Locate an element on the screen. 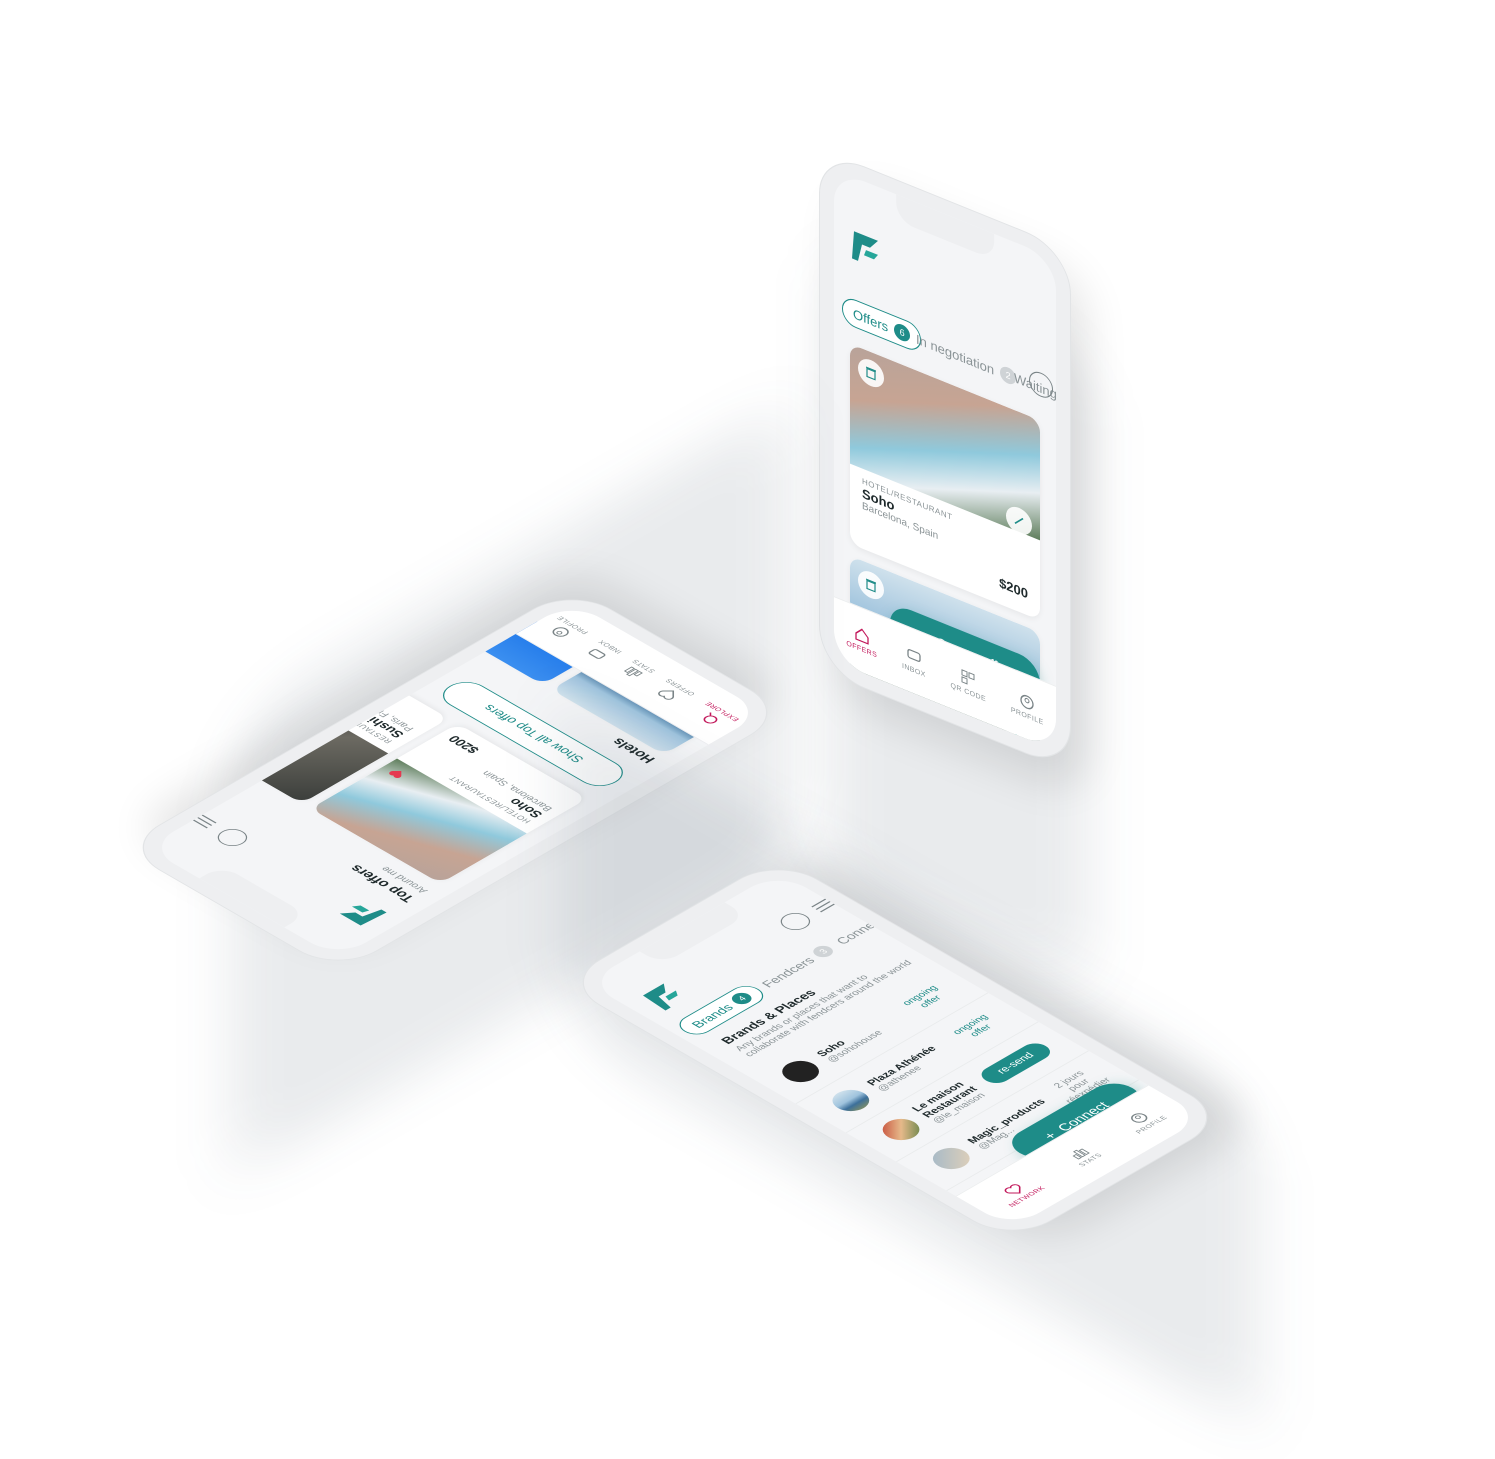 The height and width of the screenshot is (1459, 1495). brands-count-badge: 4 is located at coordinates (742, 998).